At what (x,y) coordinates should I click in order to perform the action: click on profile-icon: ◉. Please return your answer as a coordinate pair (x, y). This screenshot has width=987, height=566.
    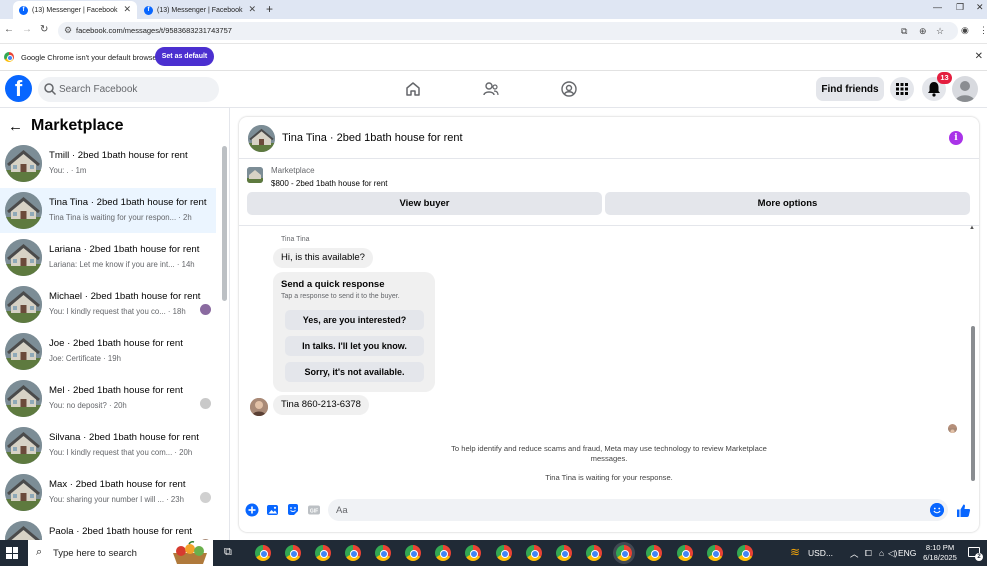
    Looking at the image, I should click on (965, 30).